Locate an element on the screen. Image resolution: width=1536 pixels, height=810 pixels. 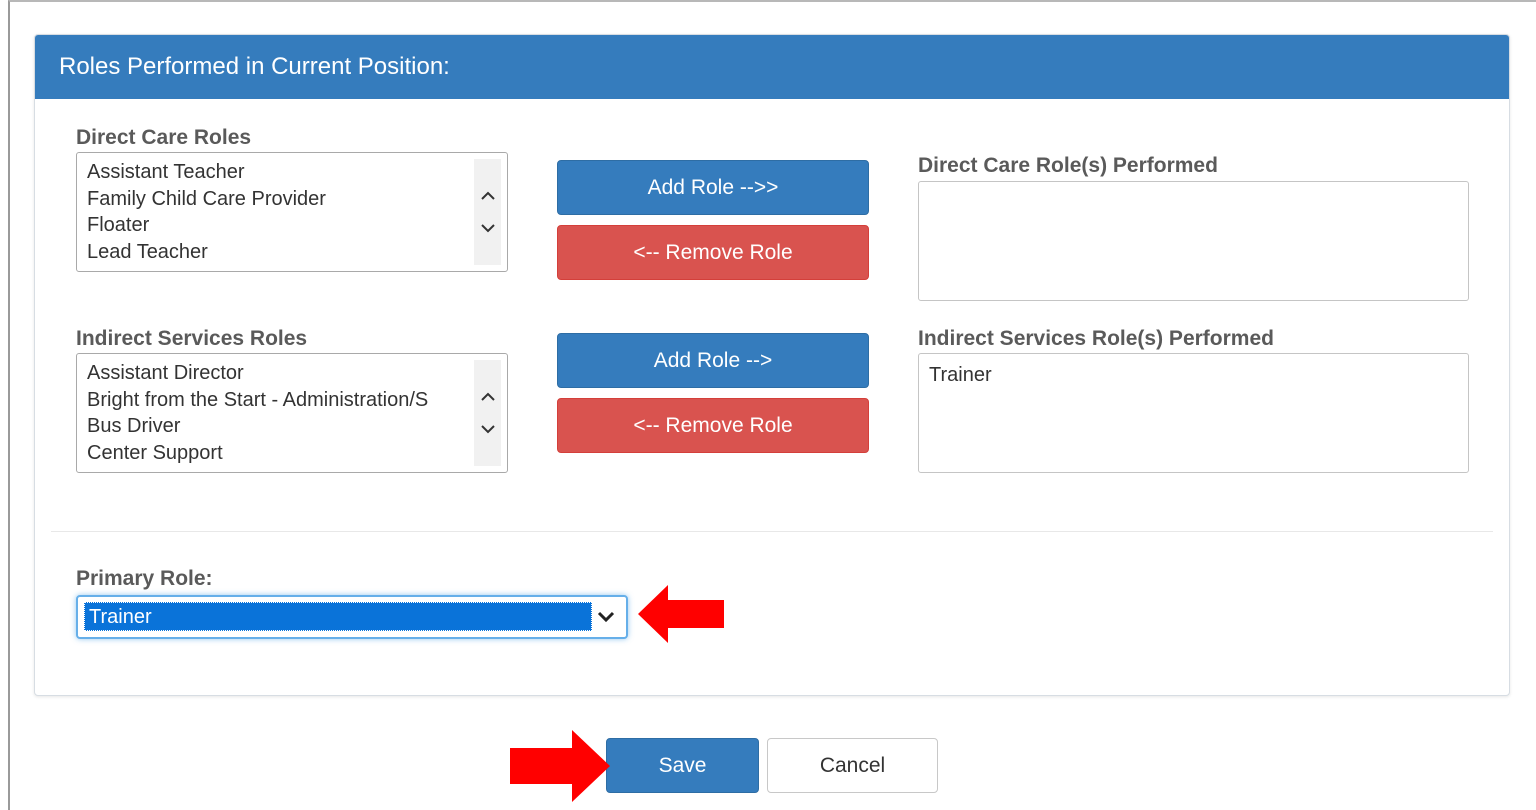
list-option: Assistant Teacher is located at coordinates (275, 172).